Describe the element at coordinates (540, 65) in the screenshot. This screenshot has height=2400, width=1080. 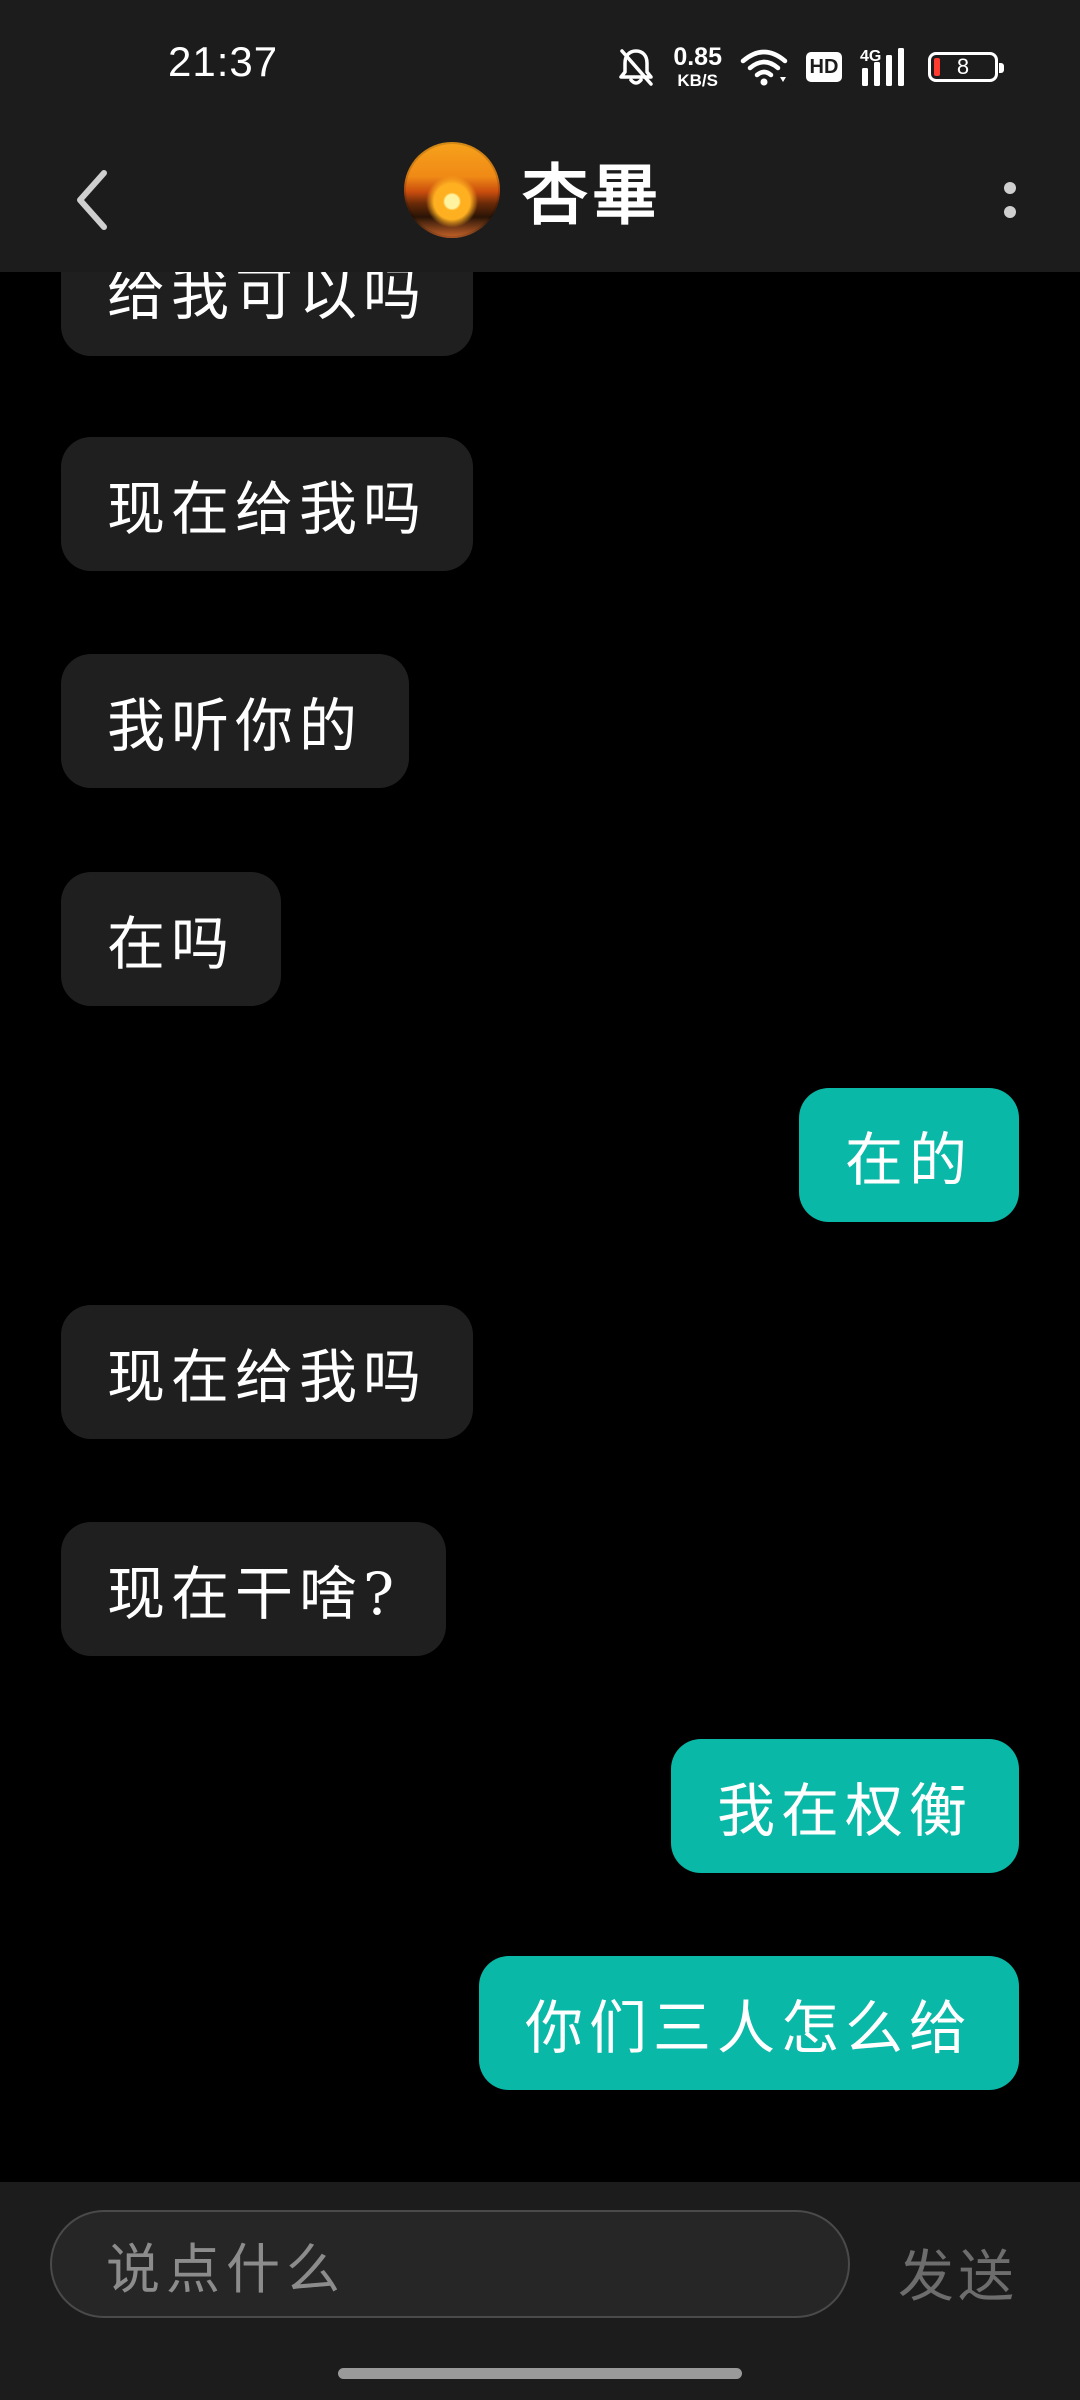
I see `status-bar: 21:37 0.85 KB/S HD 4G 8` at that location.